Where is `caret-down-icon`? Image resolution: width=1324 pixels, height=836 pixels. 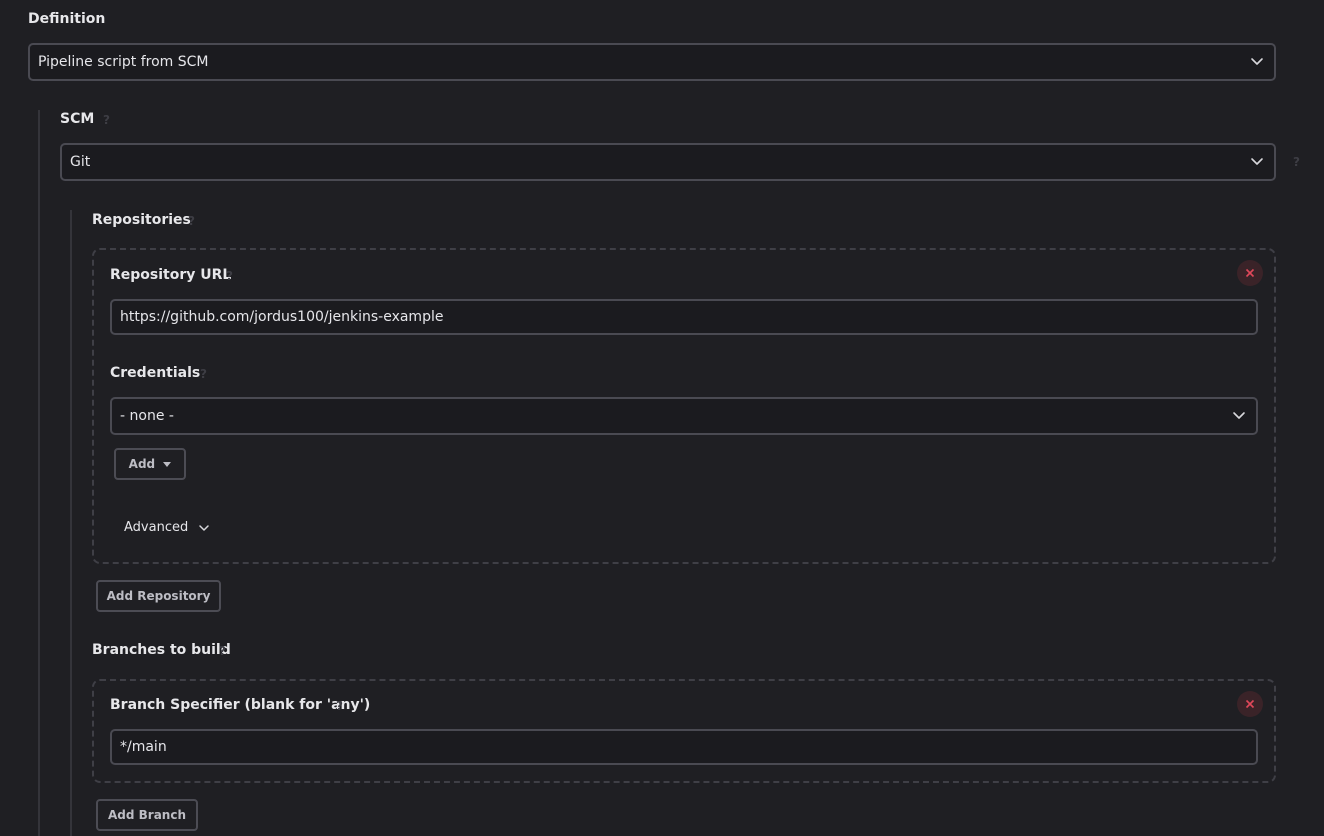 caret-down-icon is located at coordinates (167, 464).